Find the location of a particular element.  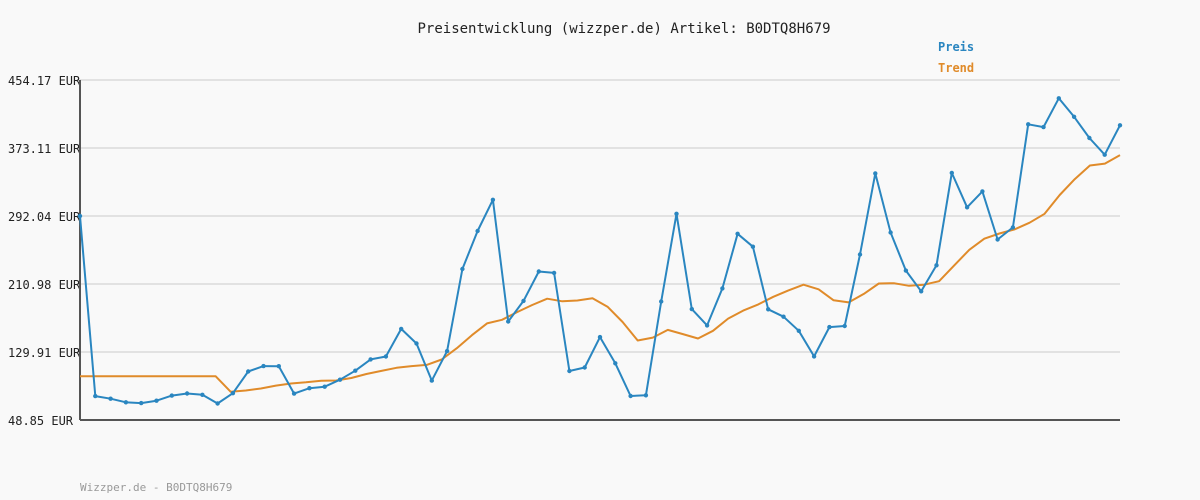

y-tick-label: 373.11 EUR is located at coordinates (44, 149).